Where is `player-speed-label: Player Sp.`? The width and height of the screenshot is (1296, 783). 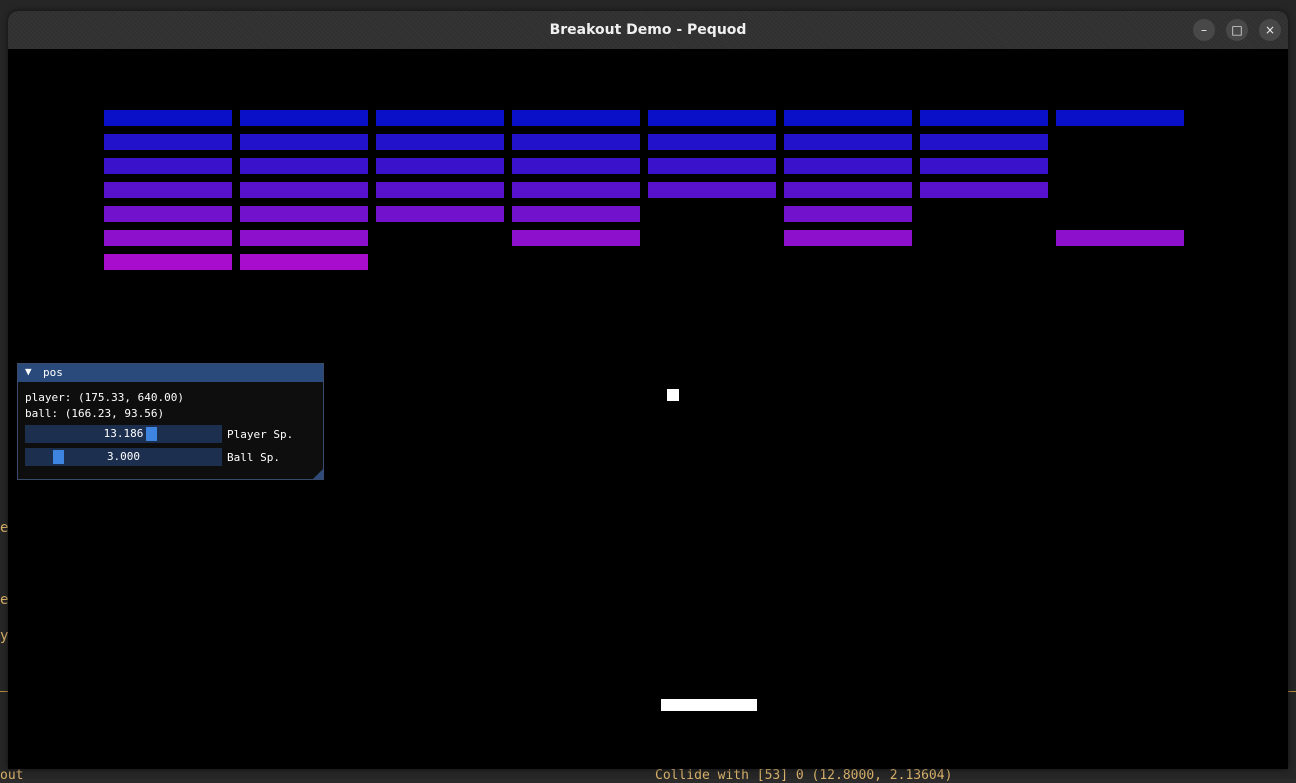 player-speed-label: Player Sp. is located at coordinates (260, 434).